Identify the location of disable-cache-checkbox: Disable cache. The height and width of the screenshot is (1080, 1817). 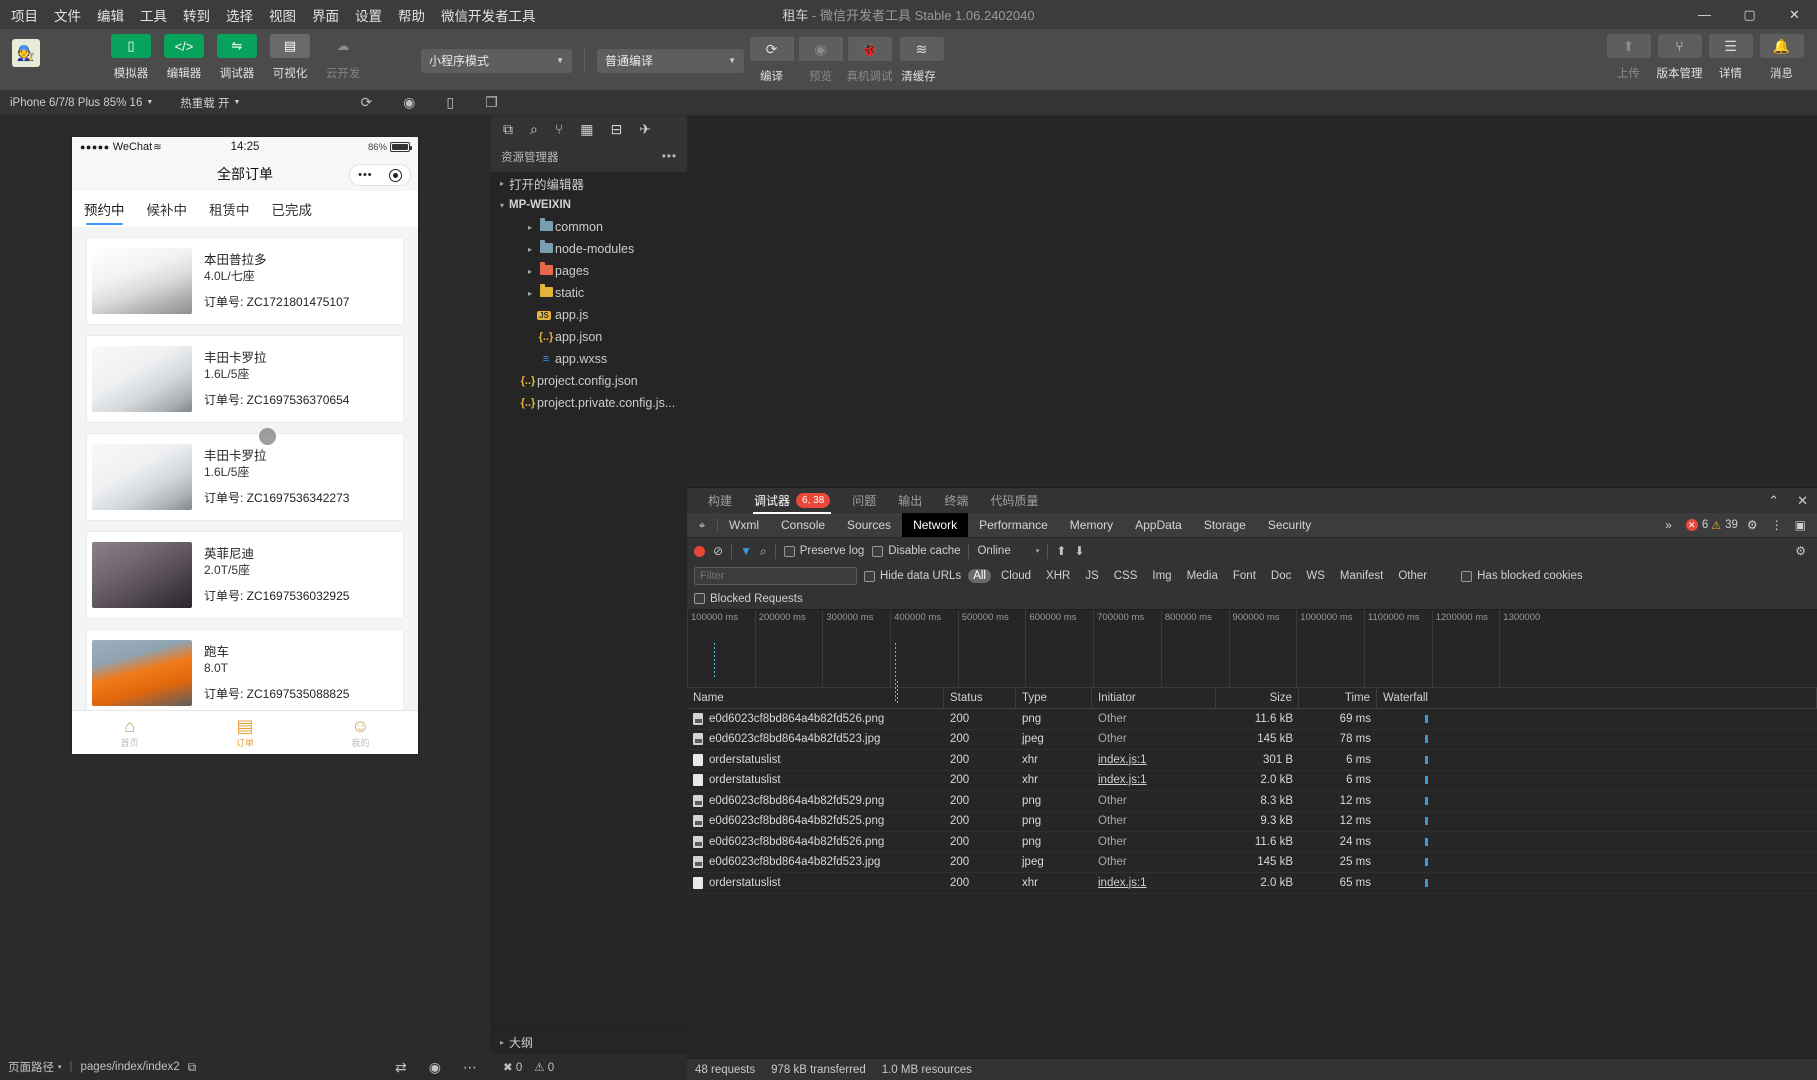
(916, 551).